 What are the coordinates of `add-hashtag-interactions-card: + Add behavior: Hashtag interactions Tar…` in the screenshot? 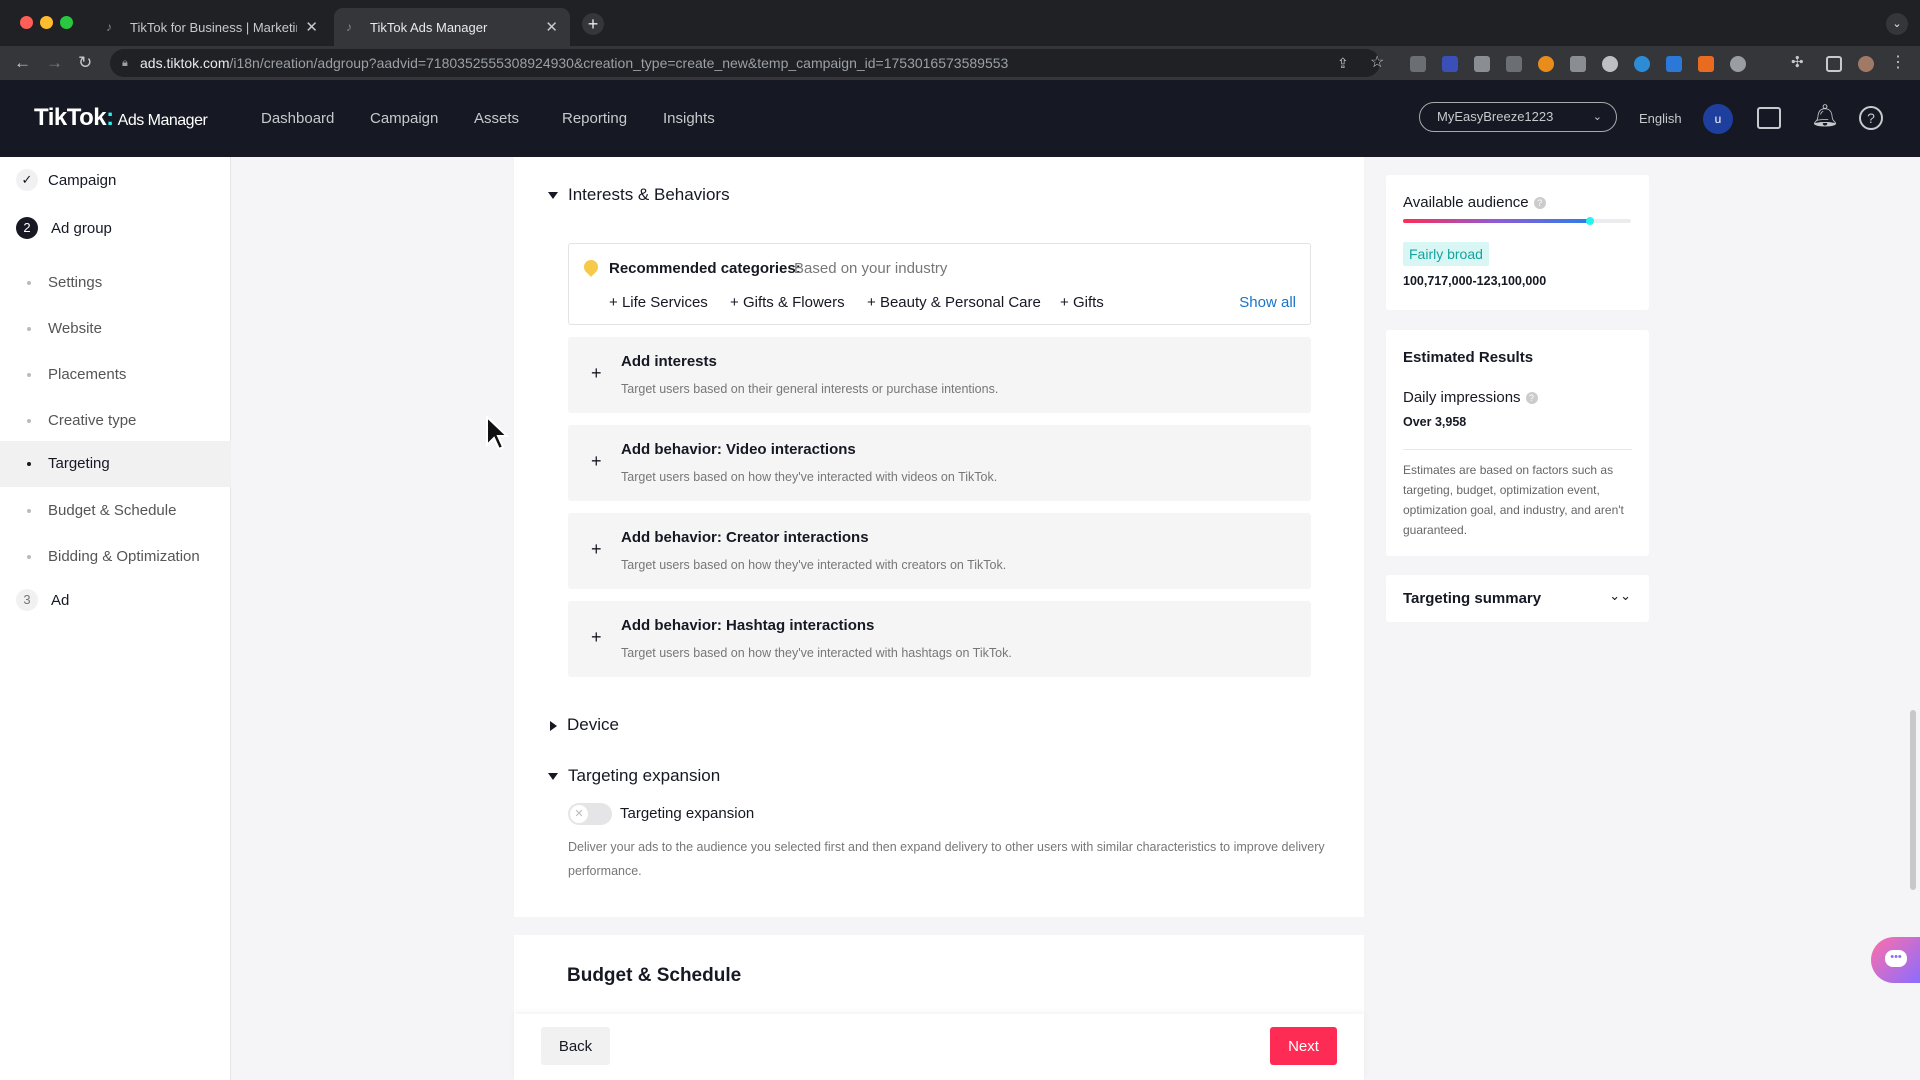 It's located at (939, 639).